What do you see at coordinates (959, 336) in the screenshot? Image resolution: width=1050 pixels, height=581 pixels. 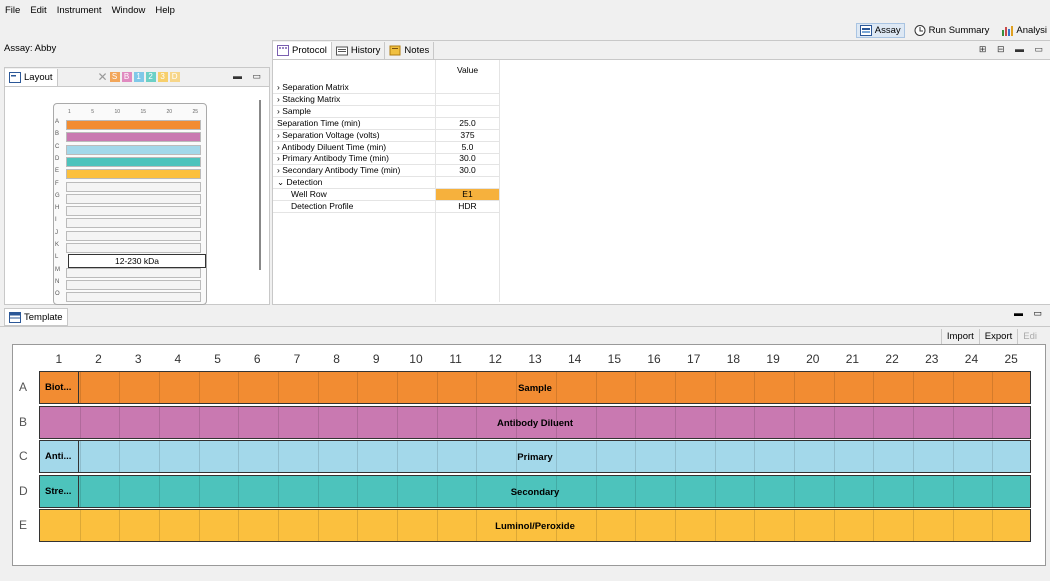 I see `import-button: Import` at bounding box center [959, 336].